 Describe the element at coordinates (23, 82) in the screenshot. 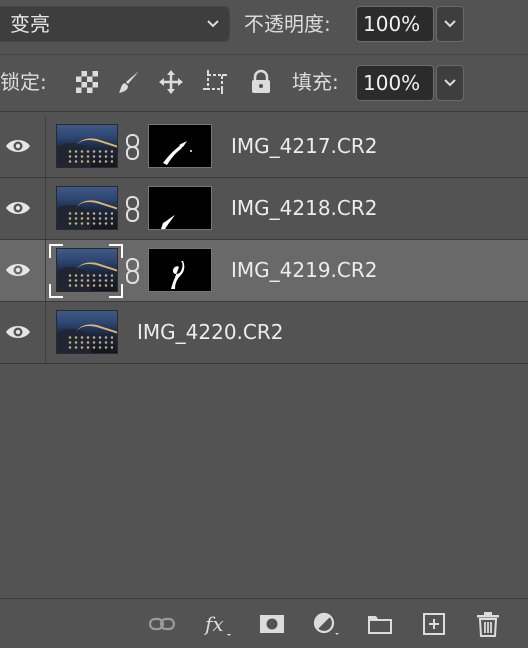

I see `lock-label: 锁定:` at that location.